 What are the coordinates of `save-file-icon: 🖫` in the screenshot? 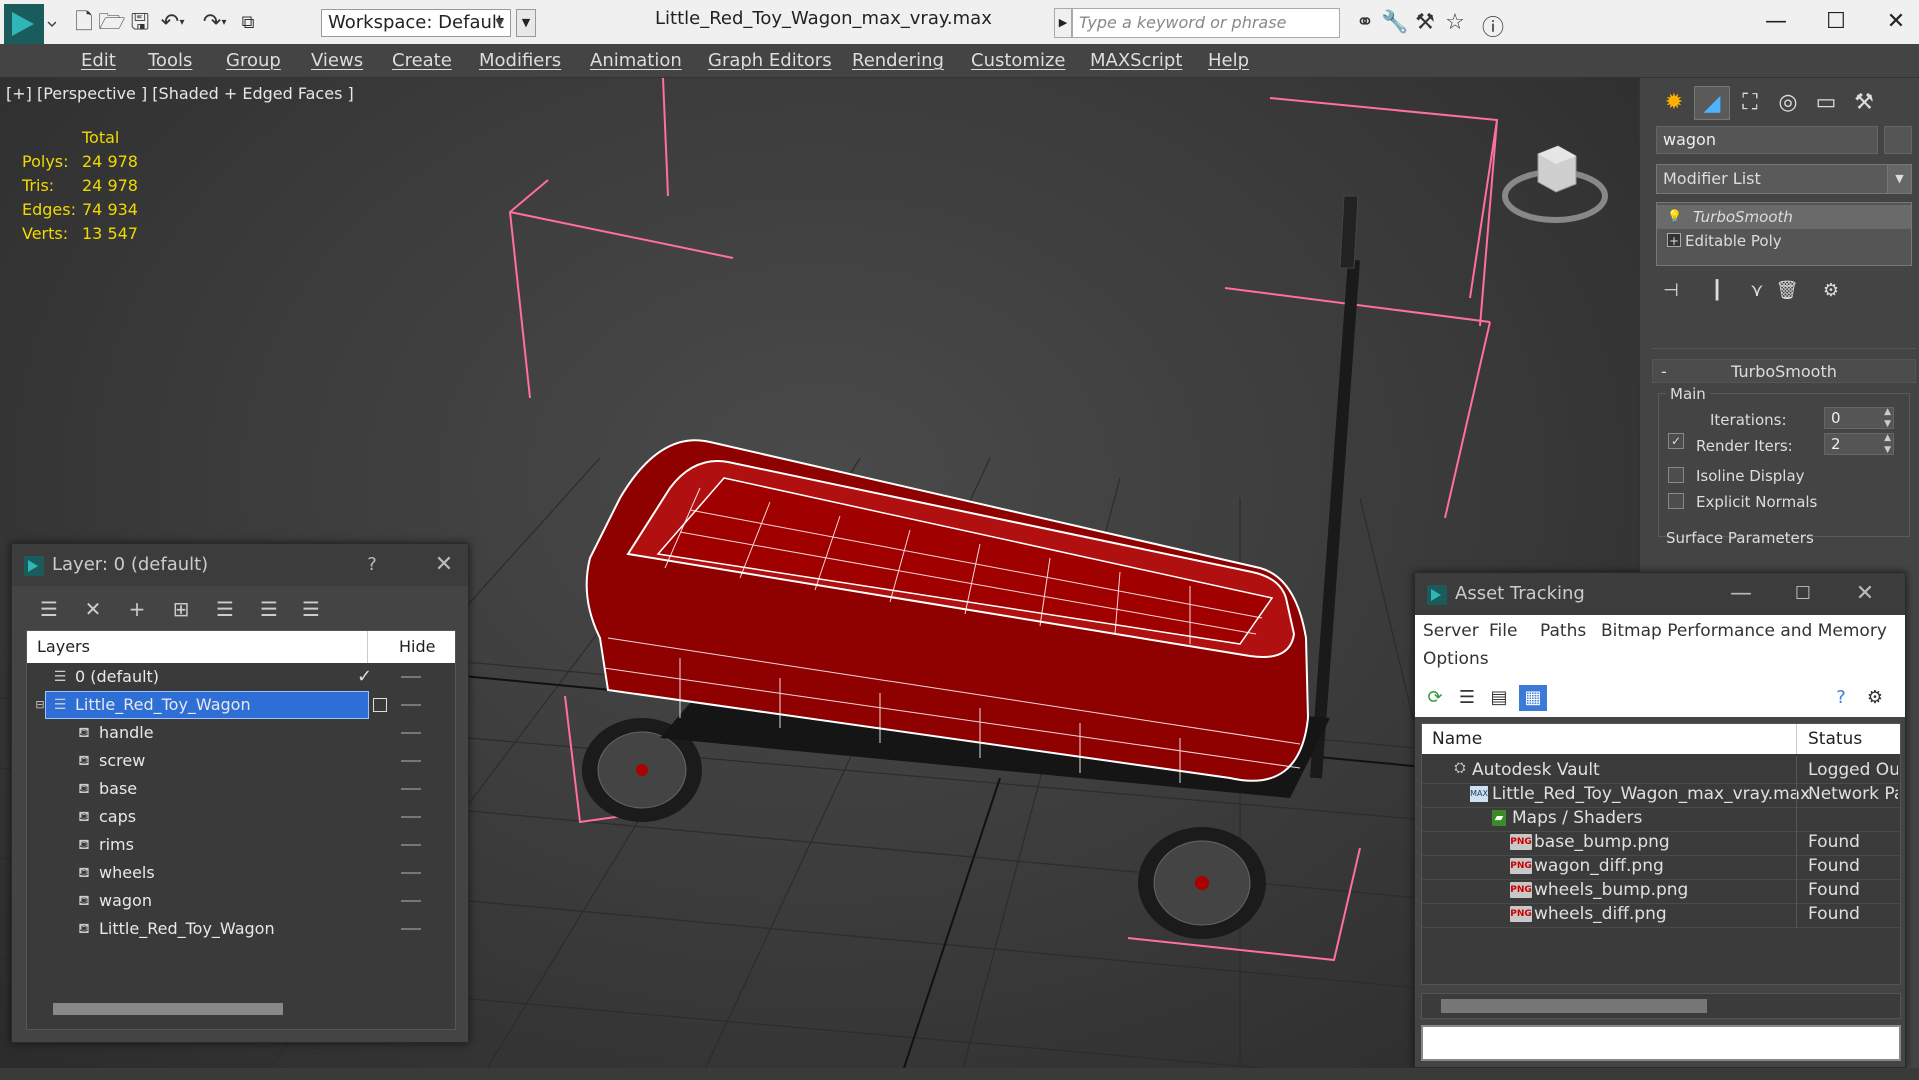 It's located at (140, 23).